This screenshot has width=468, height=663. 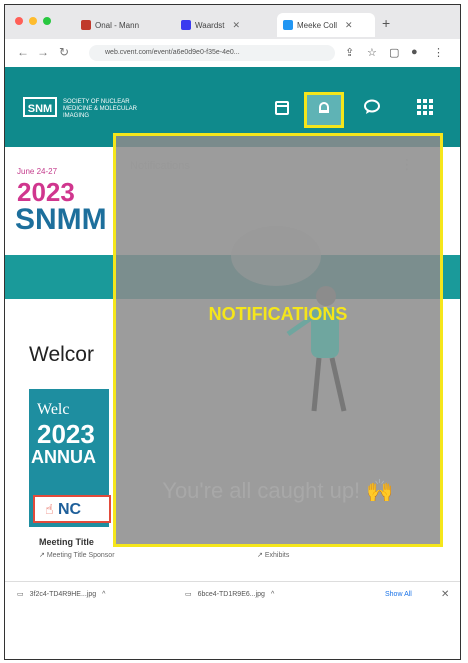 I want to click on browser-tab-3: Meeke Coll ✕, so click(x=326, y=25).